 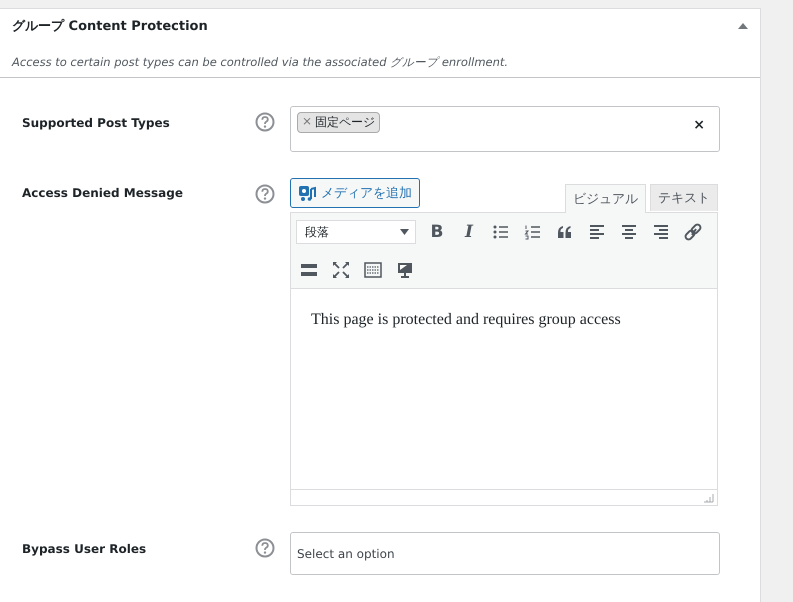 What do you see at coordinates (505, 553) in the screenshot?
I see `select-field: Select an option` at bounding box center [505, 553].